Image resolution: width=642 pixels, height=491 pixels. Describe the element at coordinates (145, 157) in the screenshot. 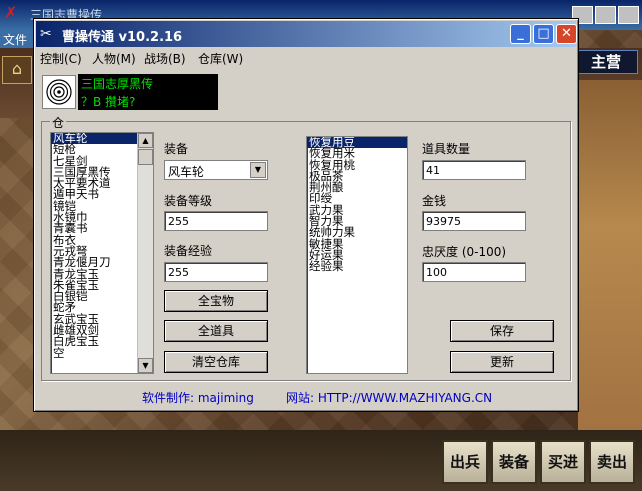

I see `scroll-thumb` at that location.